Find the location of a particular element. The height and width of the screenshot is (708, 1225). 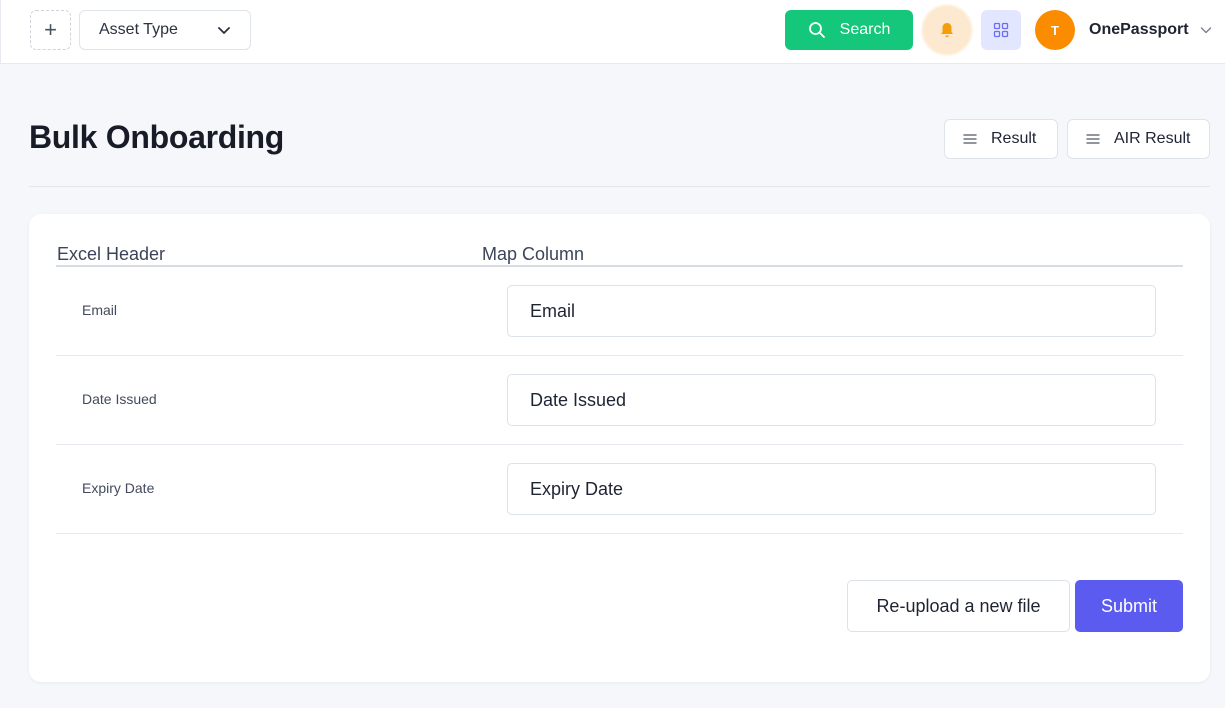

search-button: Search is located at coordinates (849, 30).